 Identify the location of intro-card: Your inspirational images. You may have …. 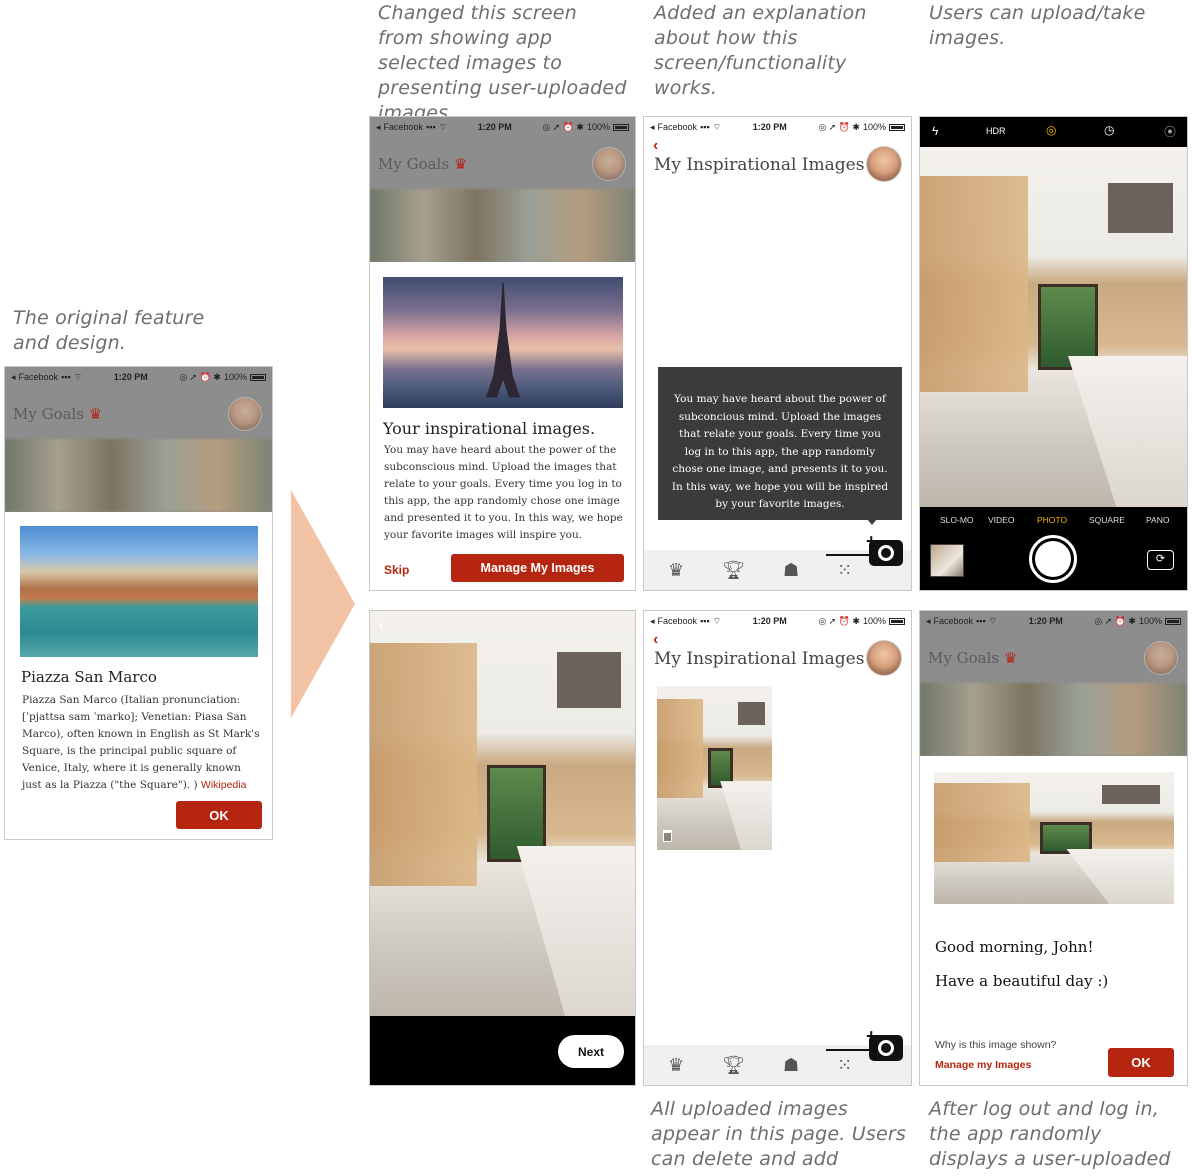
(502, 426).